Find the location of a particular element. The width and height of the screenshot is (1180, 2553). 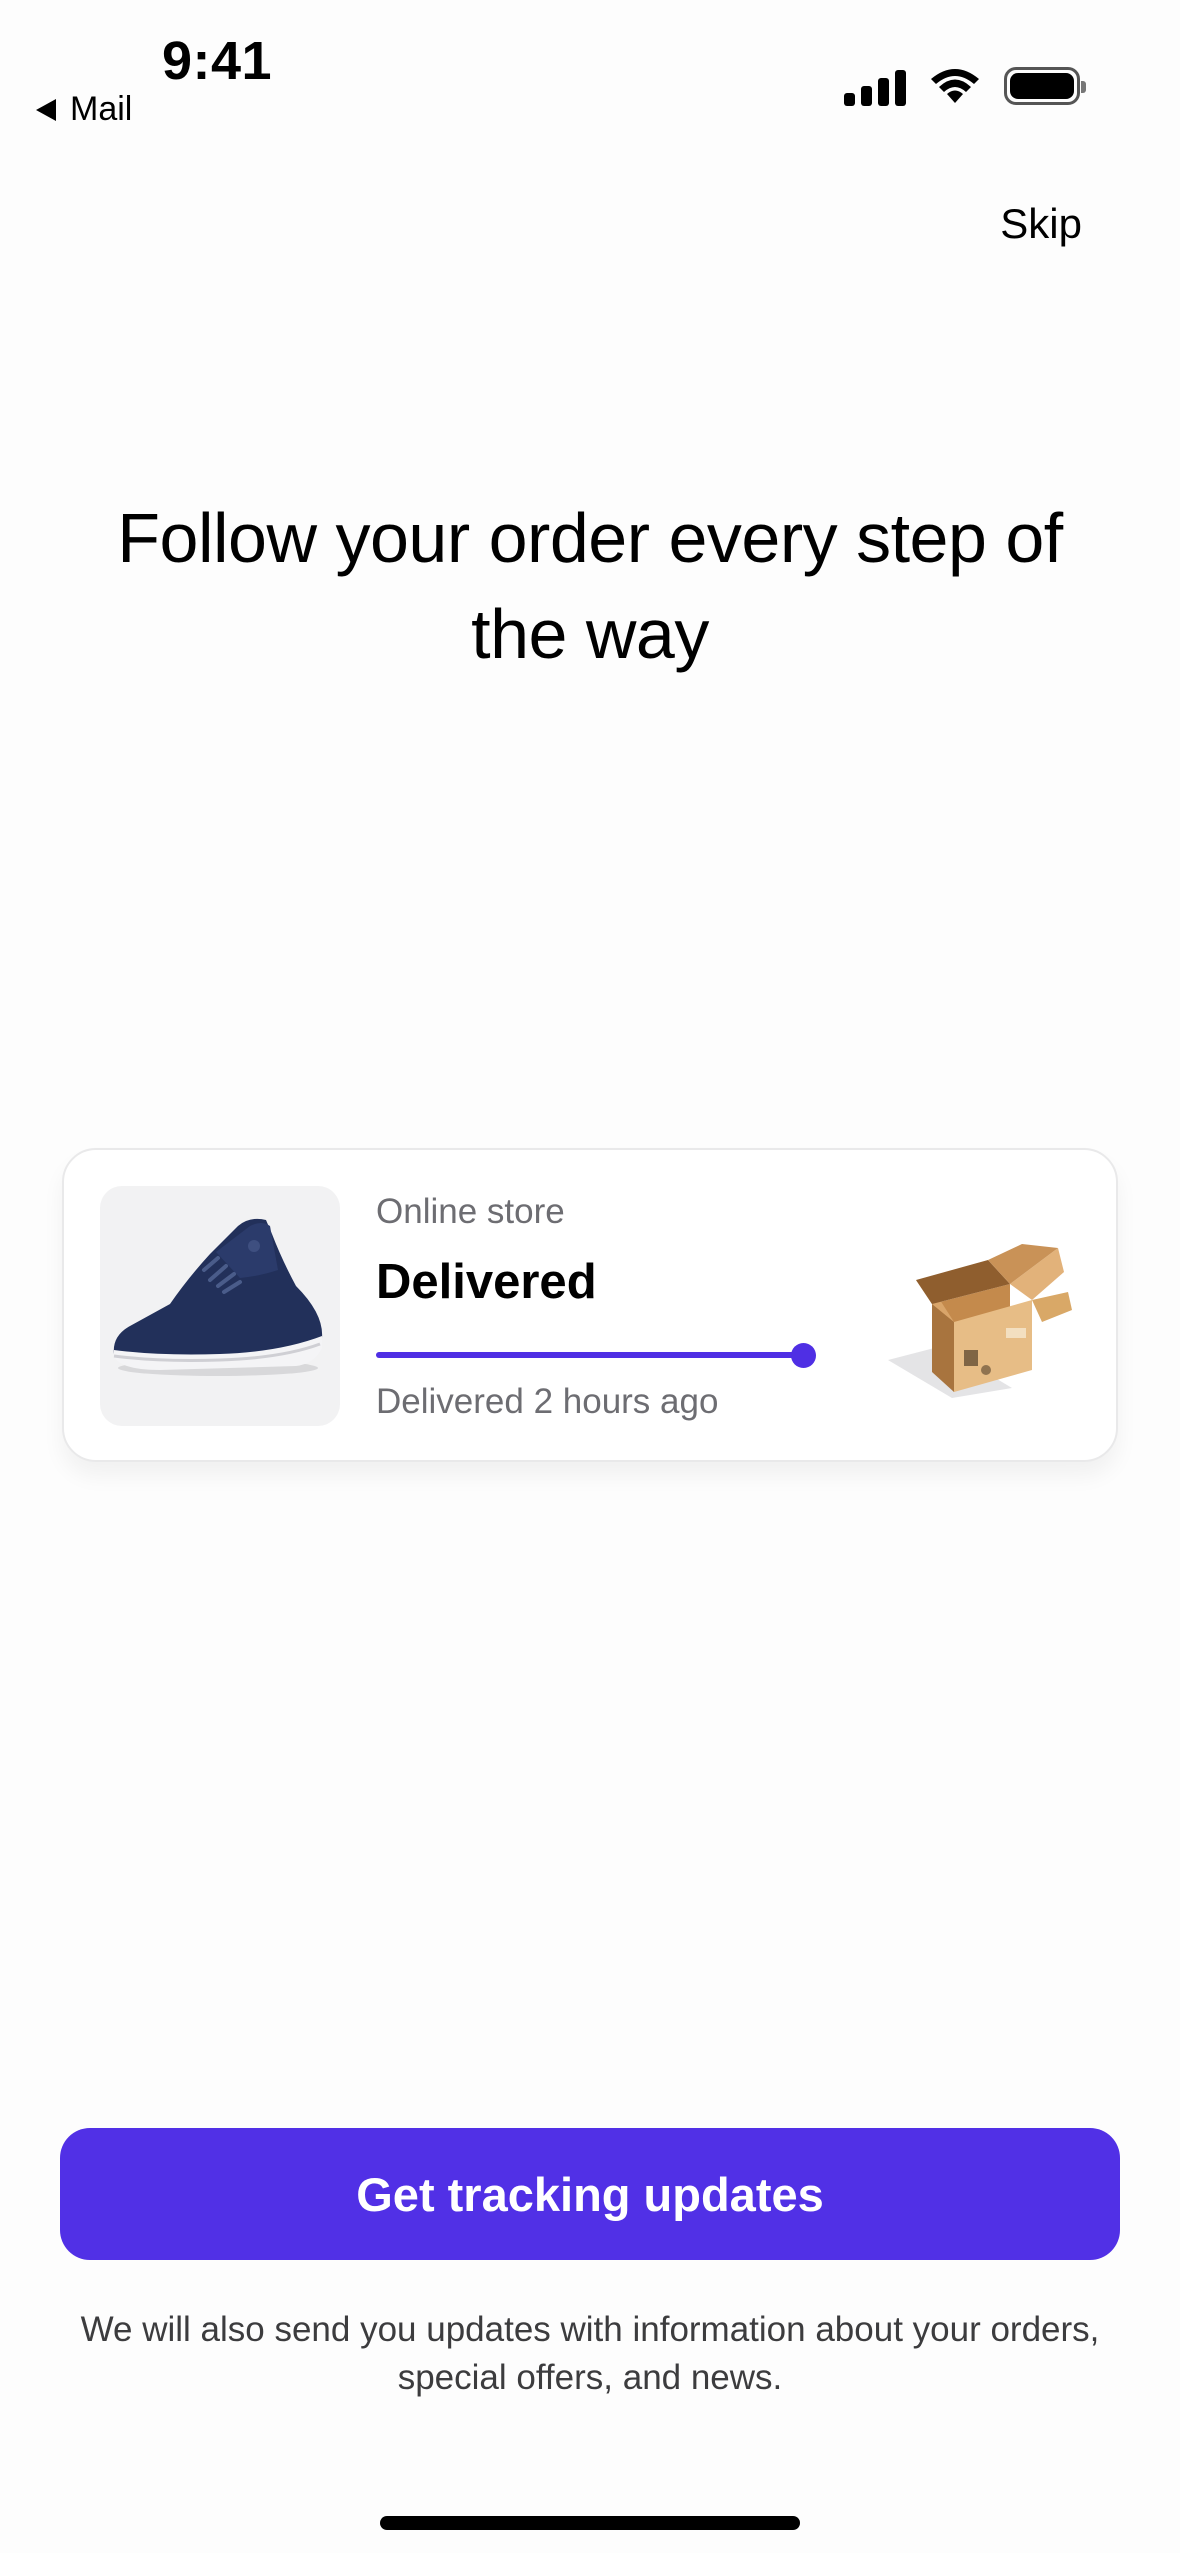

back-to-mail-link: Mail is located at coordinates (84, 109).